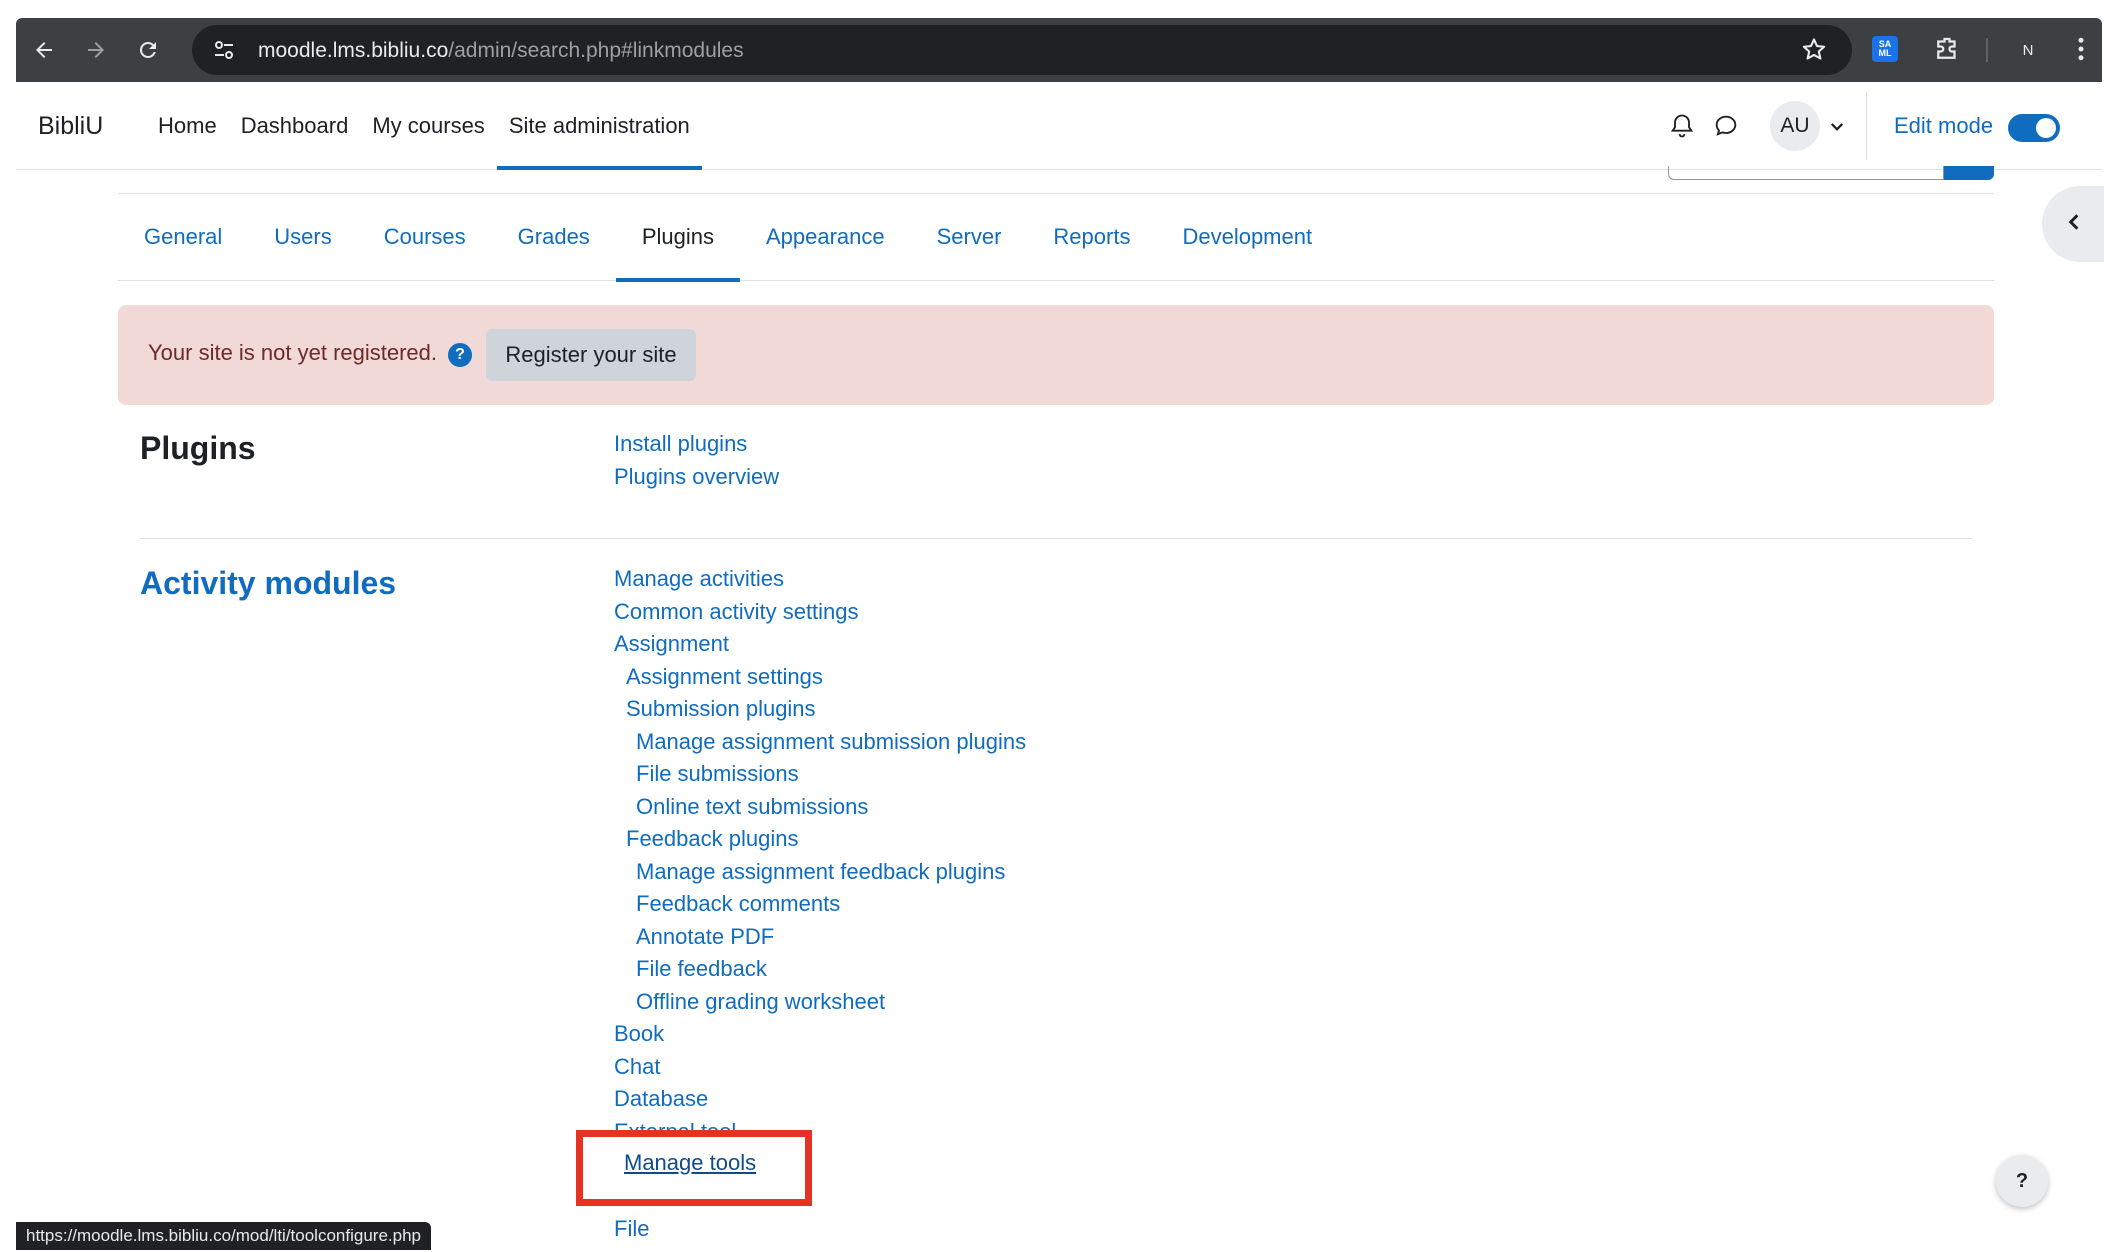  Describe the element at coordinates (820, 969) in the screenshot. I see `link-file-feedback: File feedback` at that location.